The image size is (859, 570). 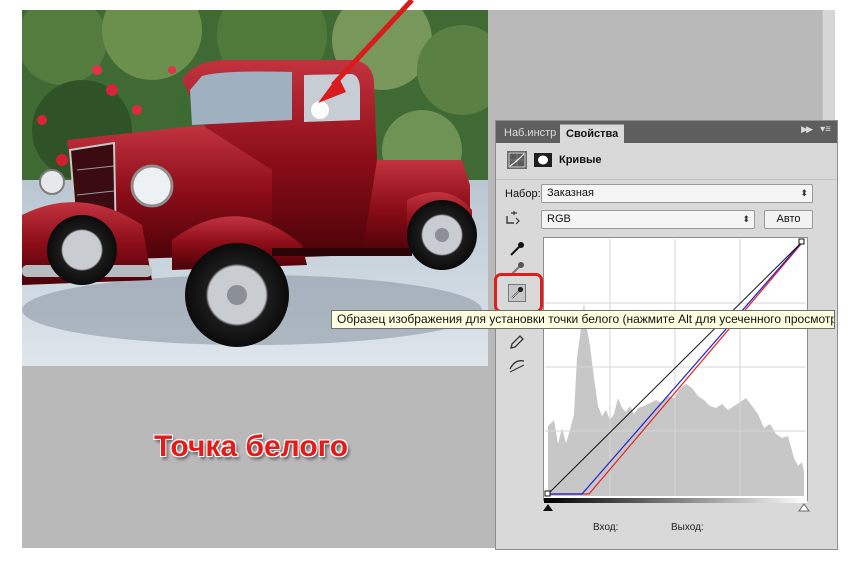 What do you see at coordinates (571, 193) in the screenshot?
I see `preset-value: Заказная` at bounding box center [571, 193].